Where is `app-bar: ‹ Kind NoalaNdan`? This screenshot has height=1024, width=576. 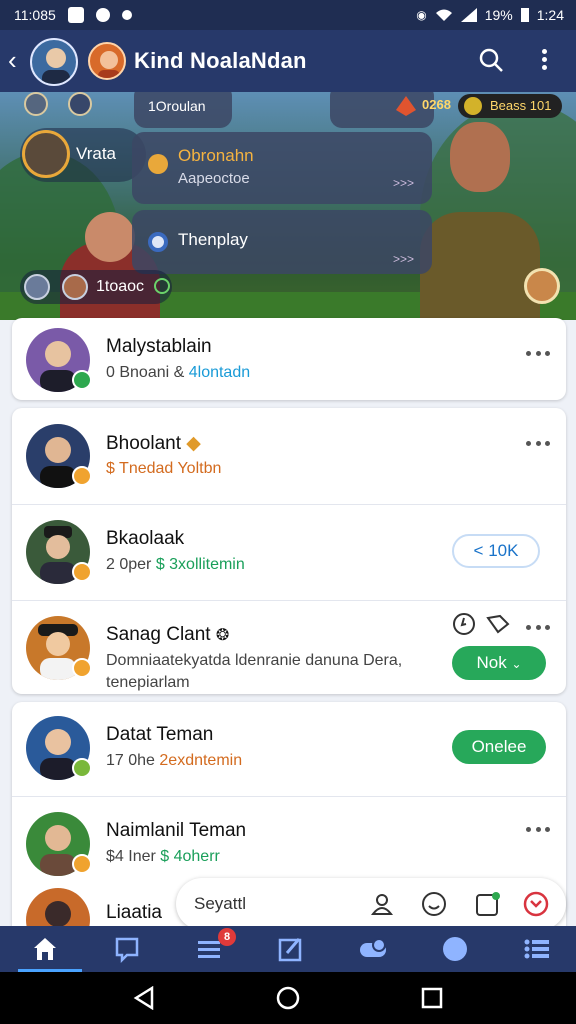
app-bar: ‹ Kind NoalaNdan is located at coordinates (288, 61).